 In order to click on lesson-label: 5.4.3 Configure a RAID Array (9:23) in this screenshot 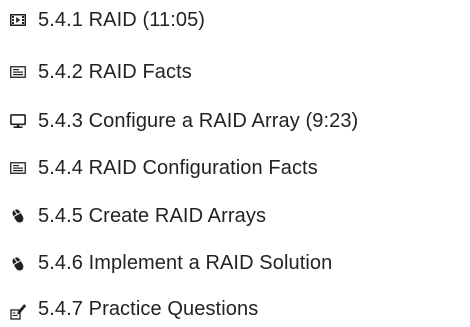, I will do `click(198, 121)`.